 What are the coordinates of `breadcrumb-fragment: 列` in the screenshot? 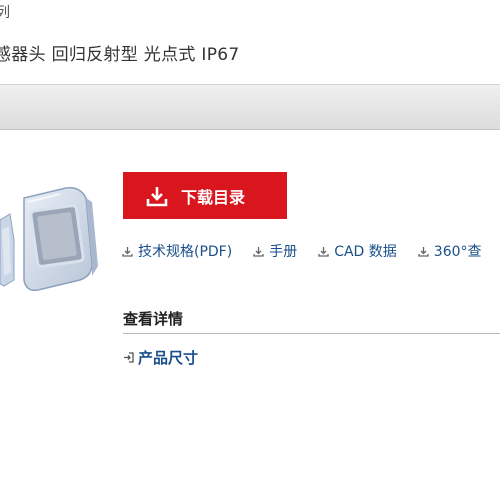 It's located at (5, 13).